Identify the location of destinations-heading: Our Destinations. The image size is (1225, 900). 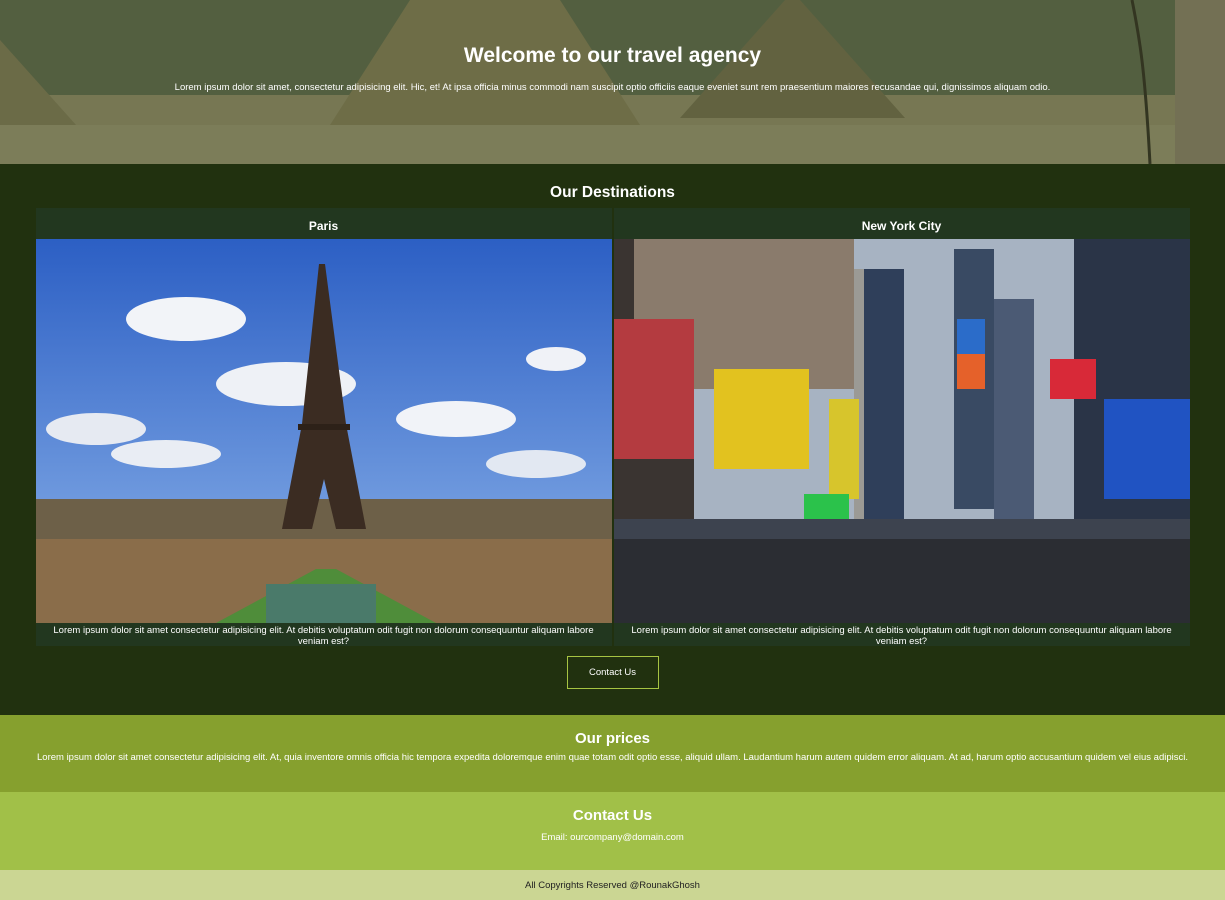
(612, 192).